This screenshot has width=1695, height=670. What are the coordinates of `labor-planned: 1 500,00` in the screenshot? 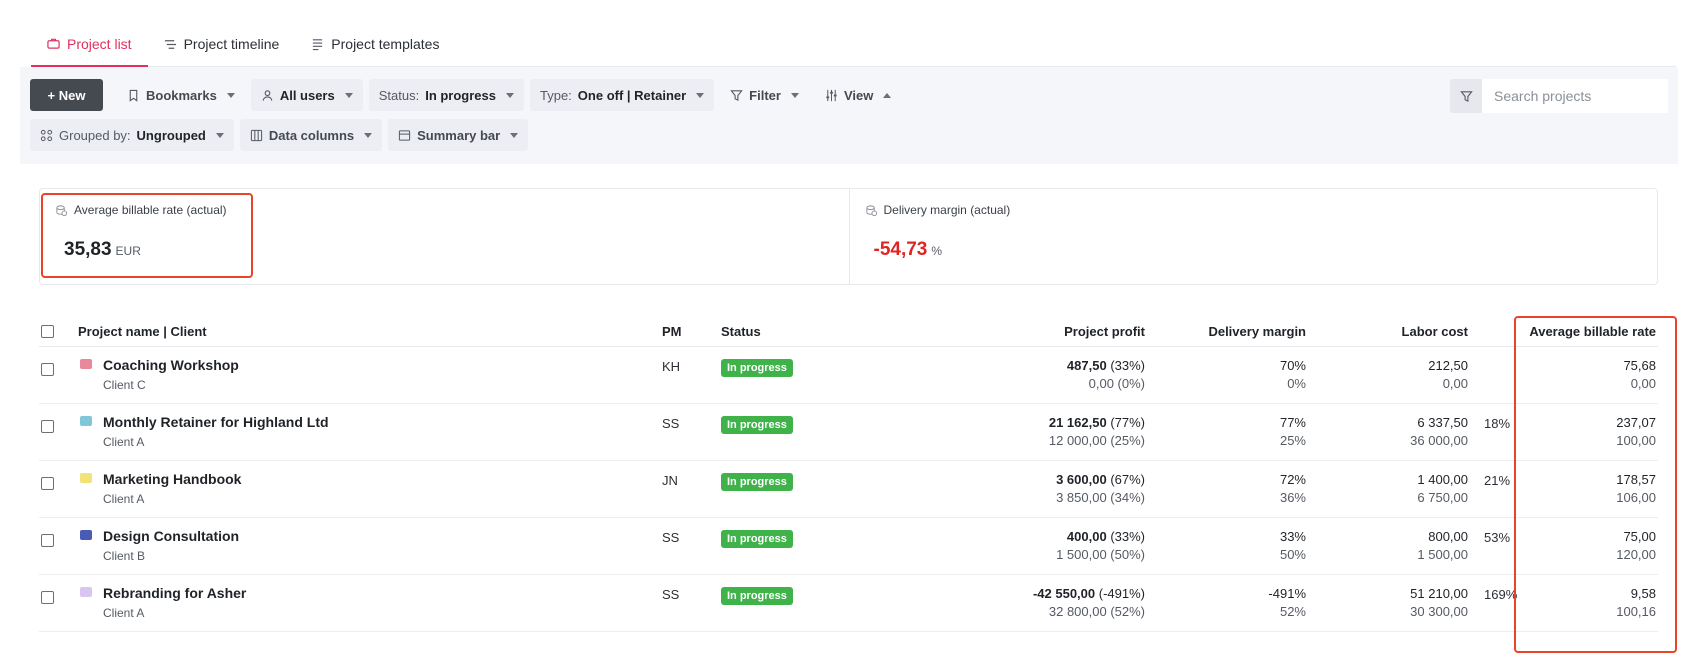 It's located at (1442, 554).